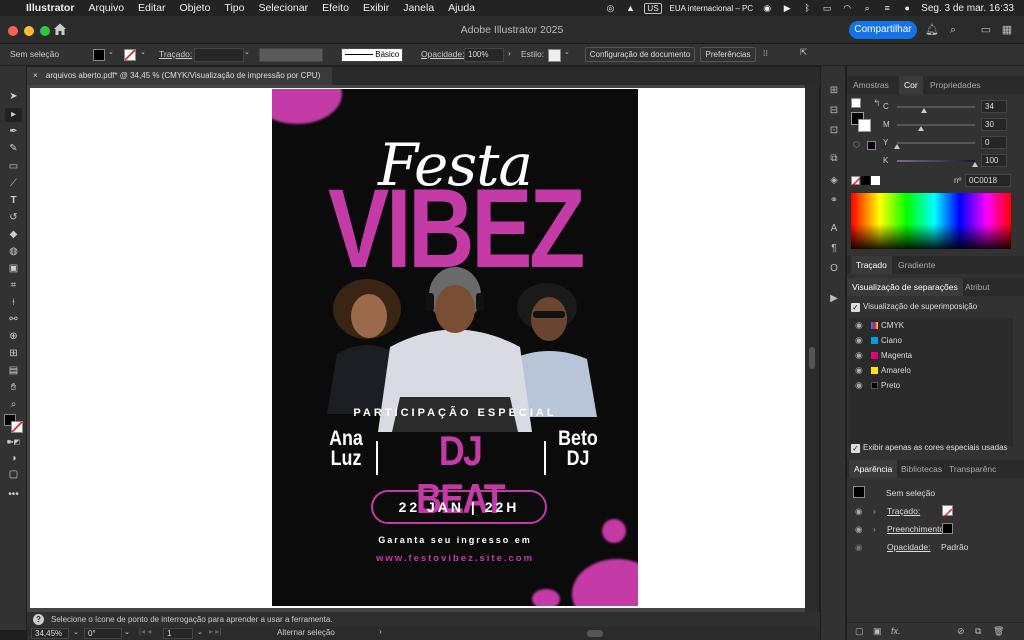 The image size is (1024, 640). Describe the element at coordinates (911, 85) in the screenshot. I see `tab-cor: Cor` at that location.